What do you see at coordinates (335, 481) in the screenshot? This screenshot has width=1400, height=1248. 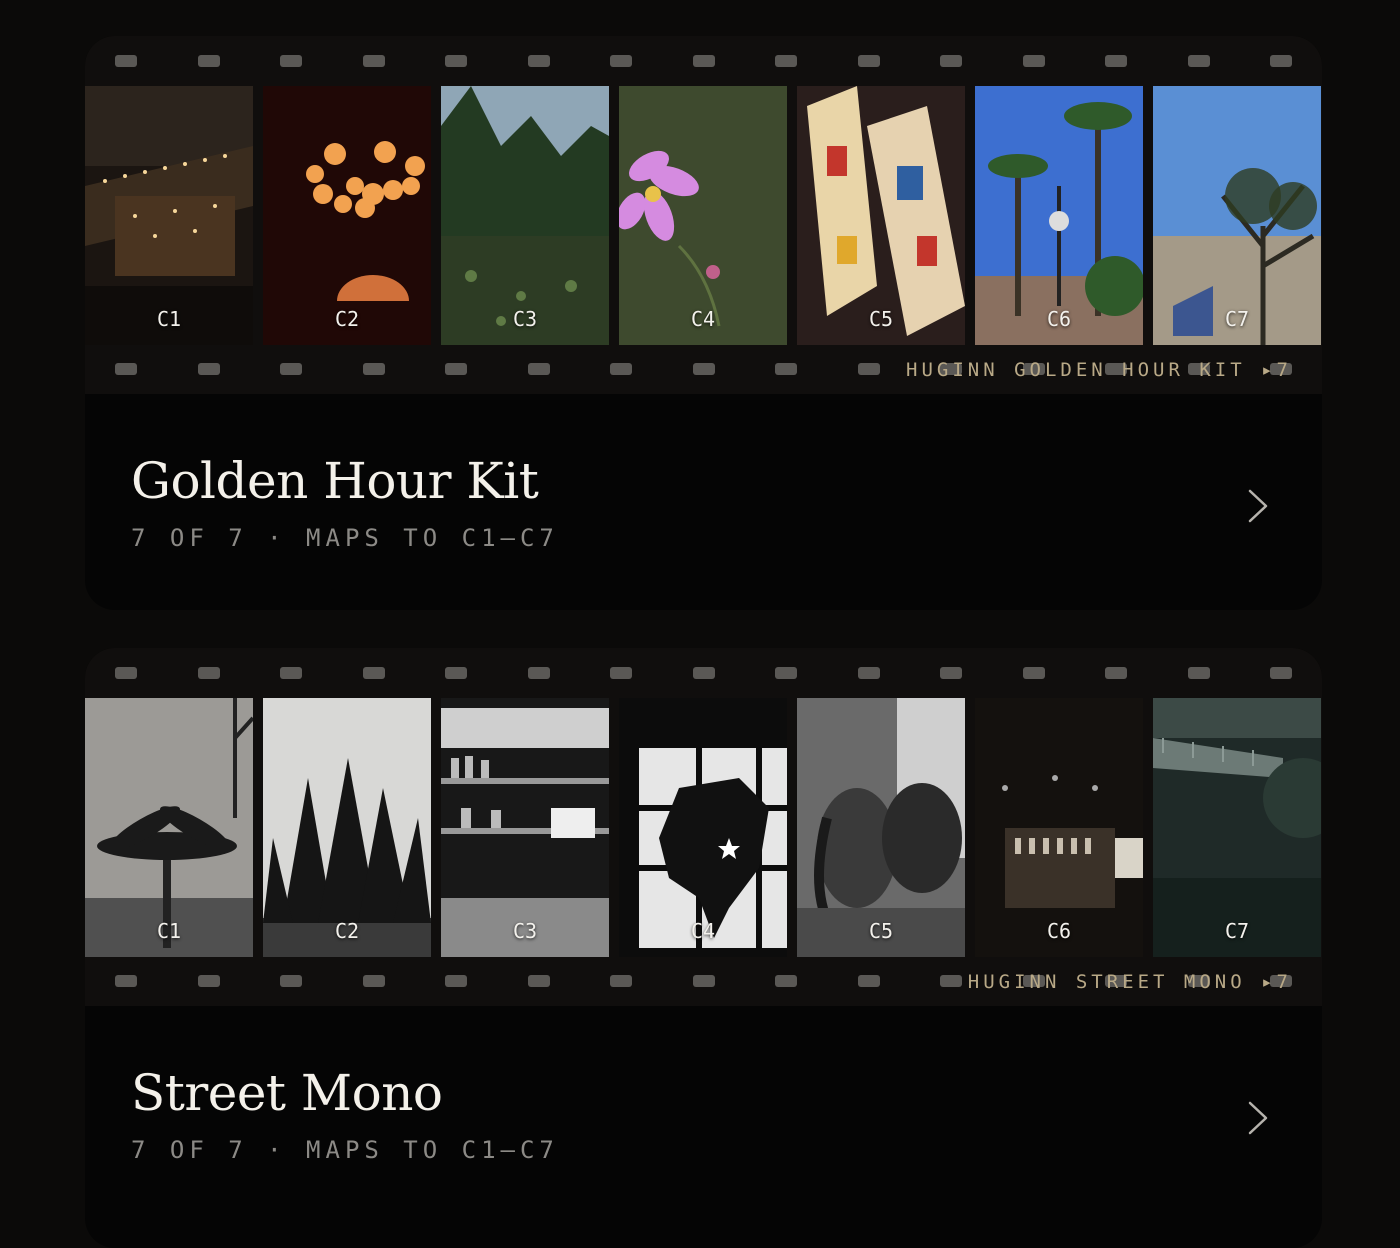 I see `kit-title: Golden Hour Kit` at bounding box center [335, 481].